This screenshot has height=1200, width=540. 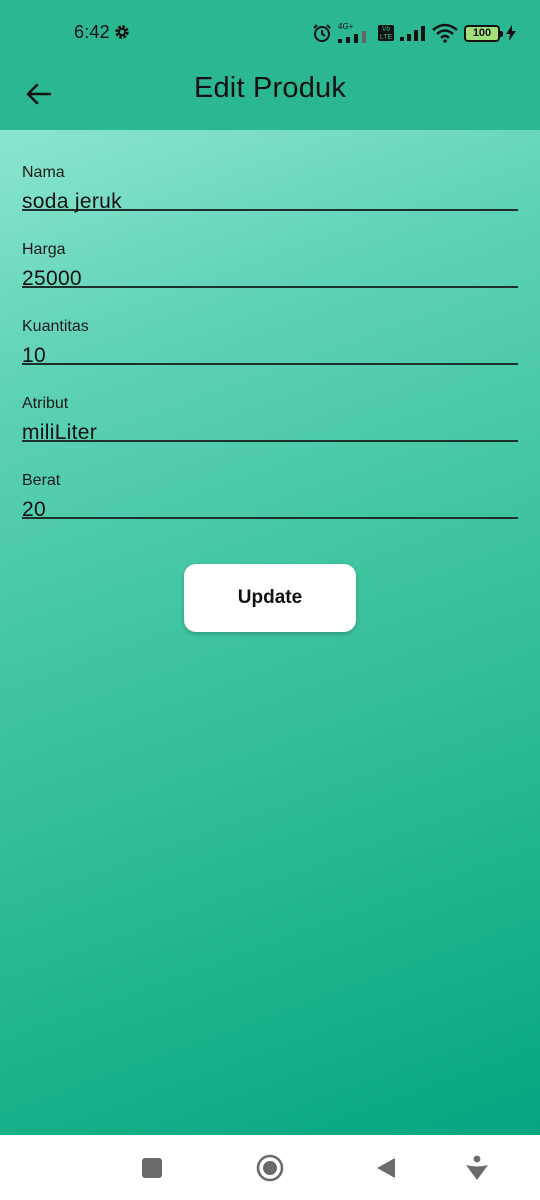 I want to click on page-title: Edit Produk, so click(x=270, y=88).